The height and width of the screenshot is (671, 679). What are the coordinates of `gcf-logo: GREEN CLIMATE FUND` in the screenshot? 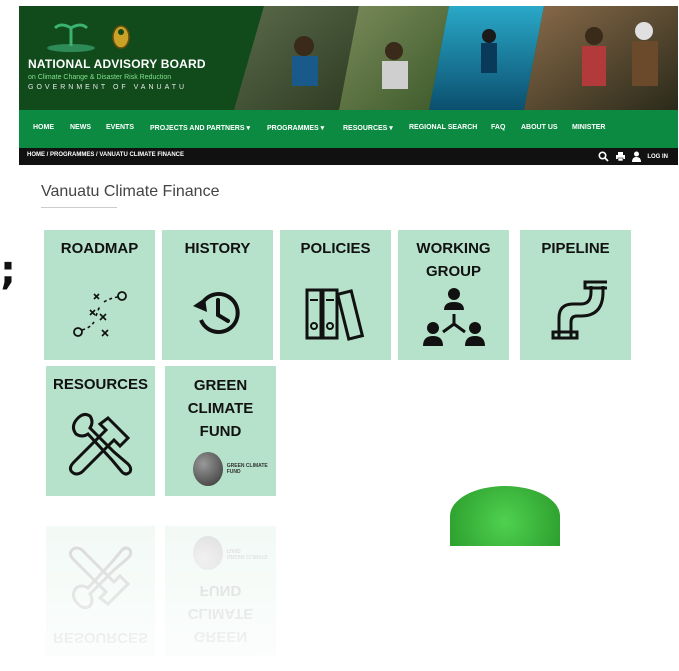 It's located at (234, 469).